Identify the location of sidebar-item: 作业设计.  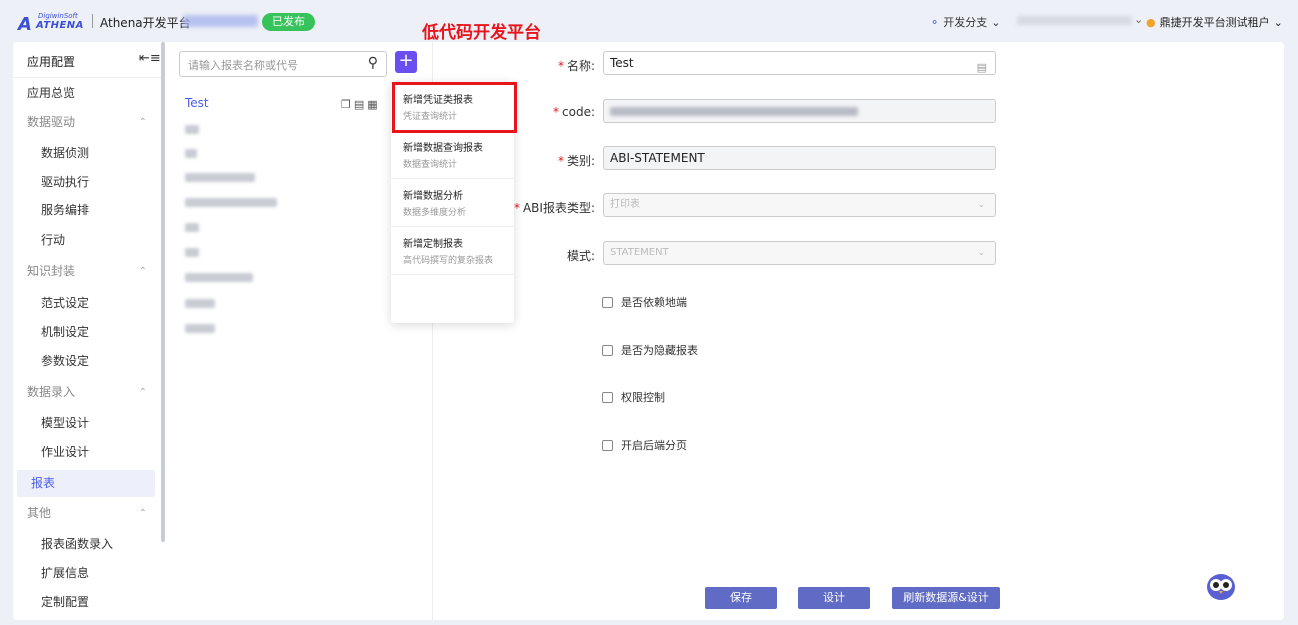
(84, 452).